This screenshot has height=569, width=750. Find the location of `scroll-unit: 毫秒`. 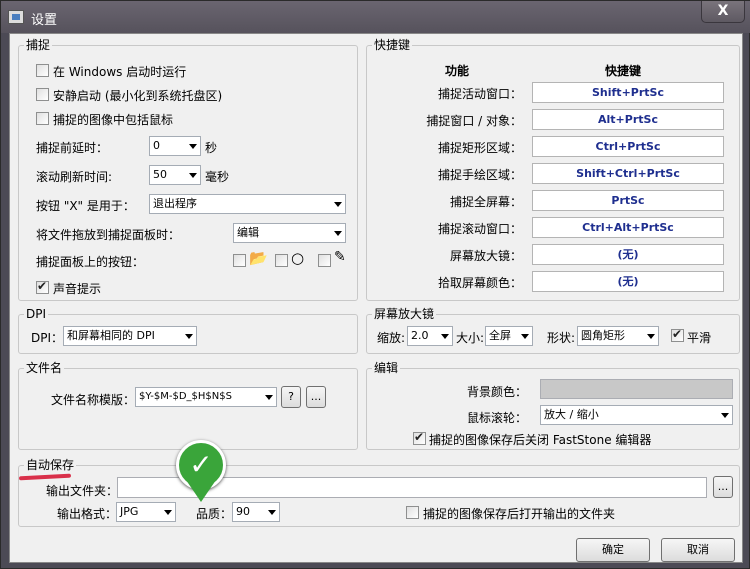

scroll-unit: 毫秒 is located at coordinates (217, 177).